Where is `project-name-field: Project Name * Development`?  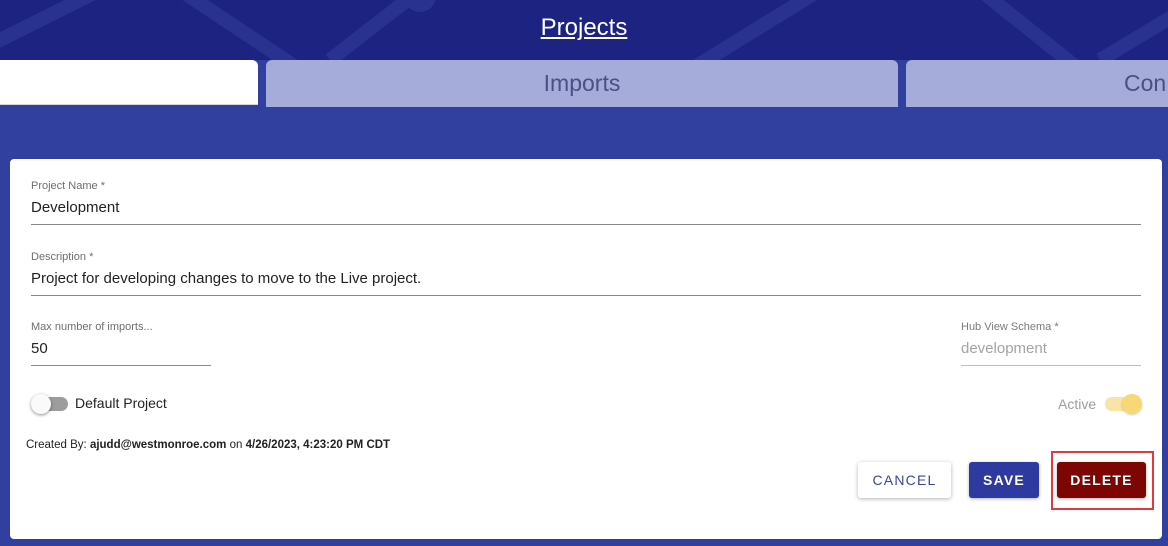
project-name-field: Project Name * Development is located at coordinates (586, 202).